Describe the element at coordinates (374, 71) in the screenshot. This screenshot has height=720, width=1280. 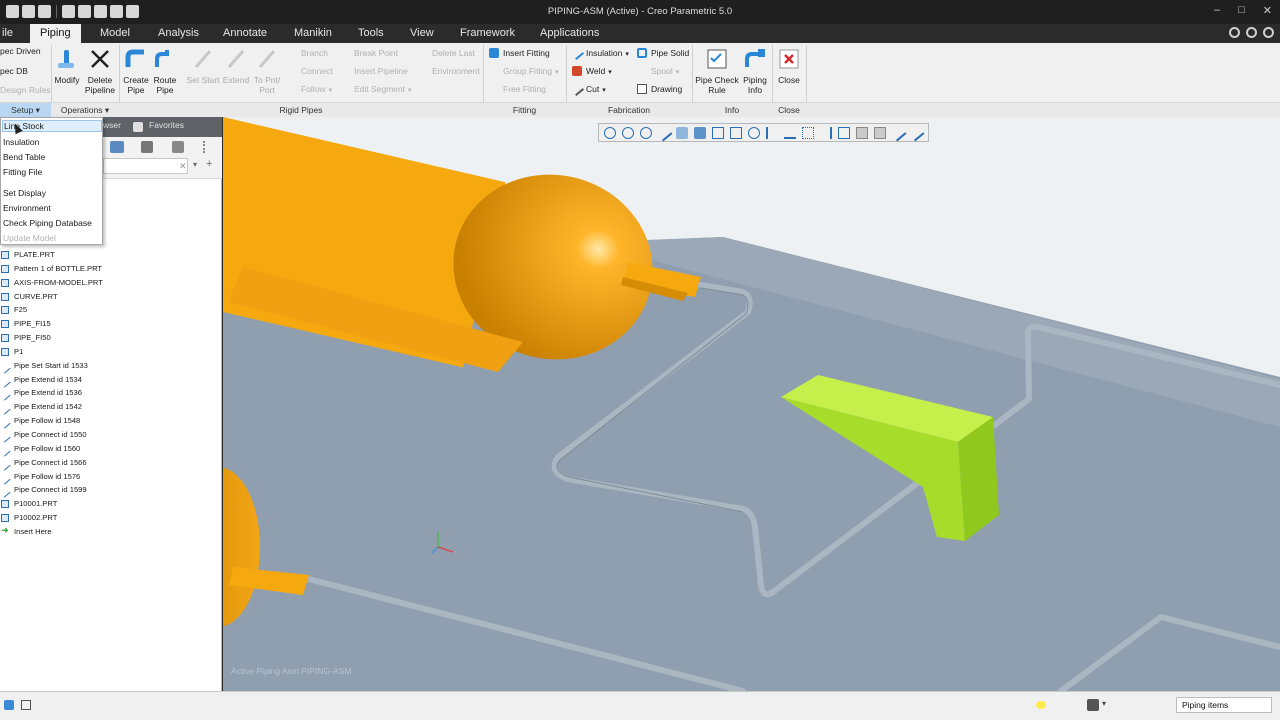
I see `insert-pipeline-button: Insert Pipeline` at that location.